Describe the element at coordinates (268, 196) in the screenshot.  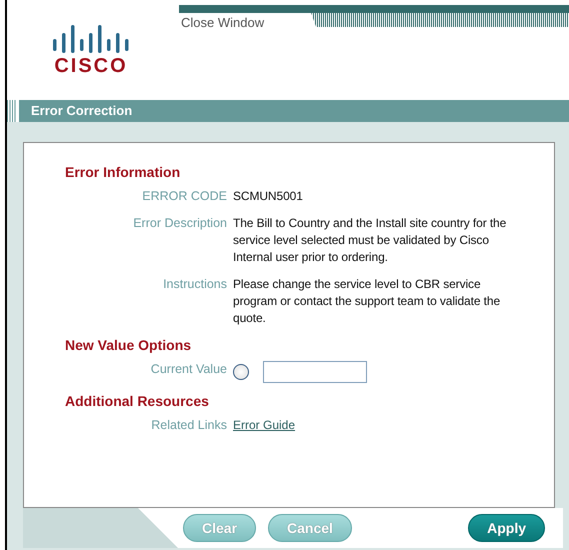
I see `field-value: SCMUN5001` at that location.